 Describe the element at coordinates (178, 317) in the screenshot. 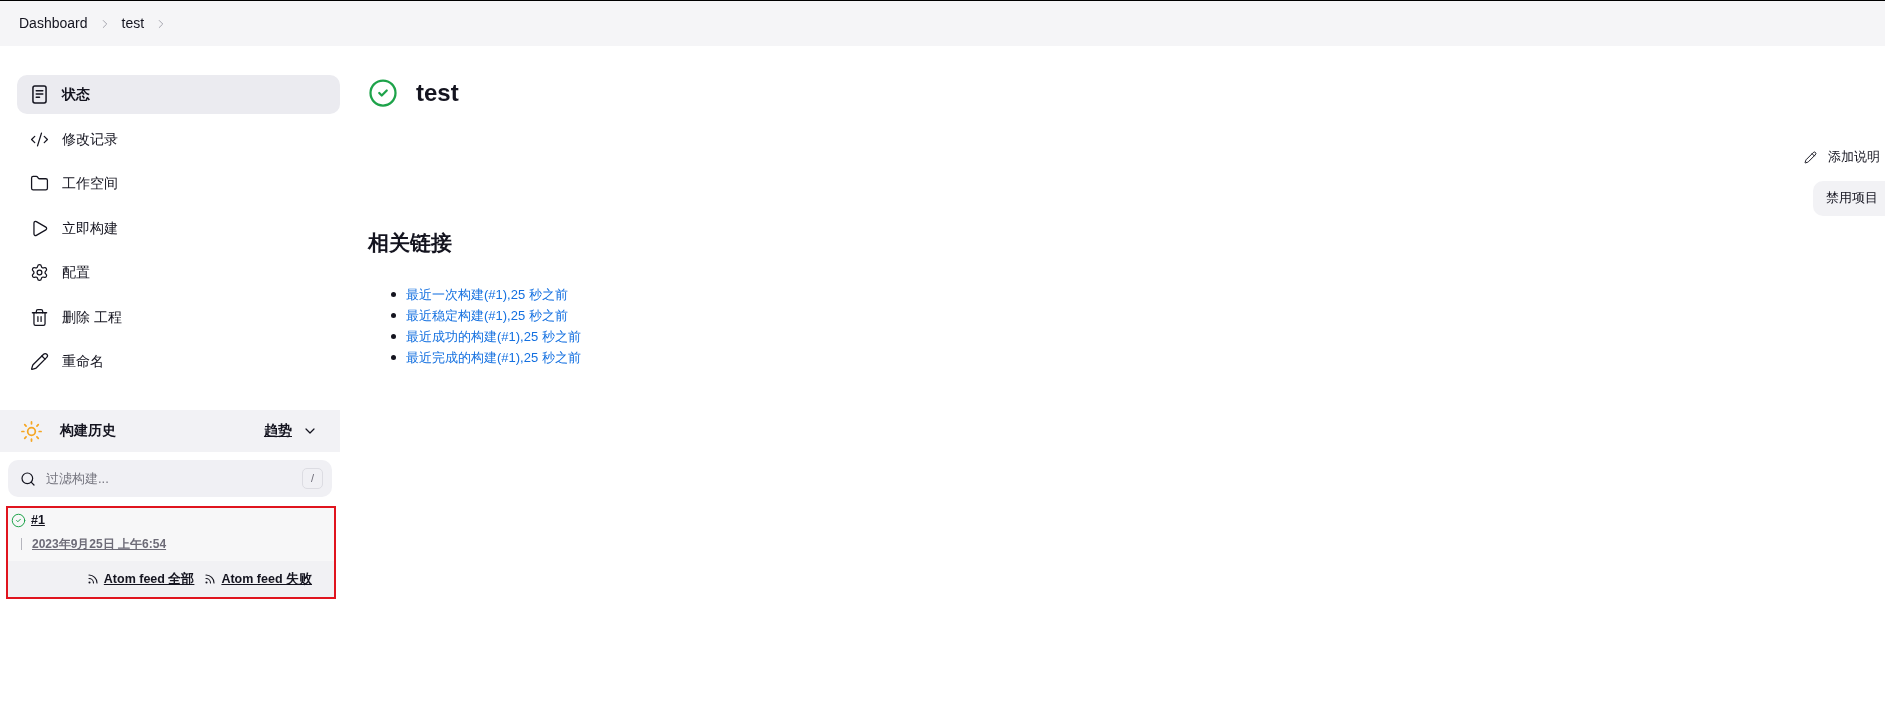

I see `sidebar-item: 删除 工程` at that location.